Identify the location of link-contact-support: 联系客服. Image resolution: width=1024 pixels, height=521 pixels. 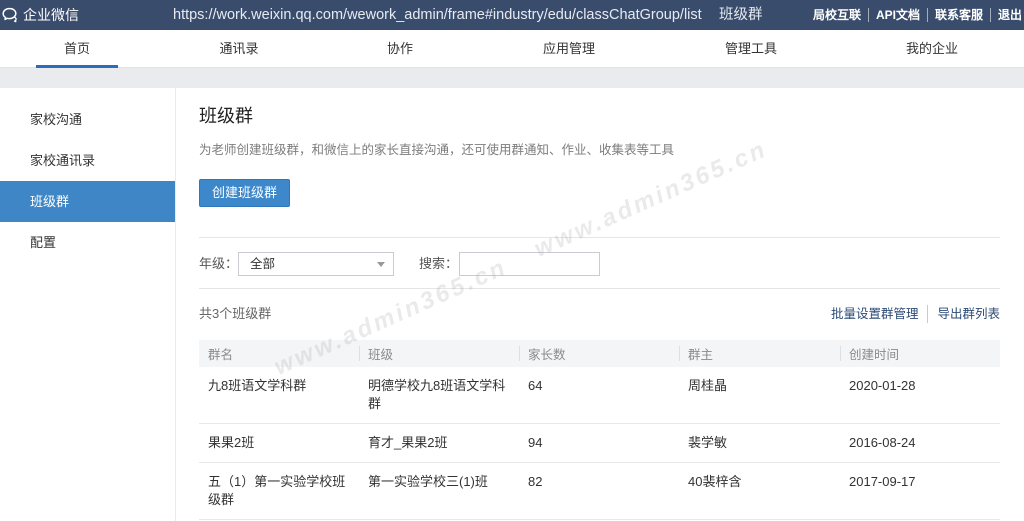
(958, 15).